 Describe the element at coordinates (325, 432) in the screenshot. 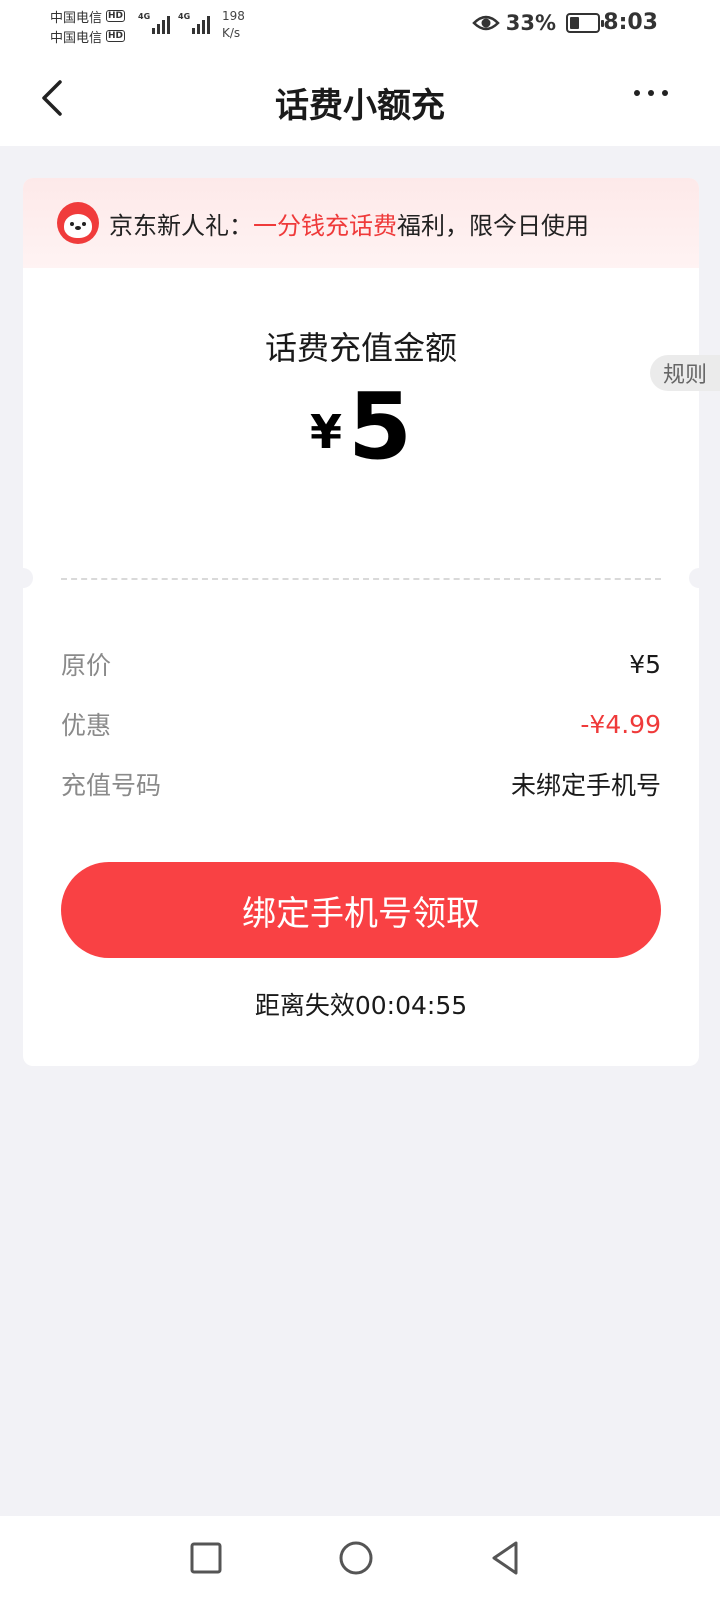

I see `currency-symbol: ¥` at that location.